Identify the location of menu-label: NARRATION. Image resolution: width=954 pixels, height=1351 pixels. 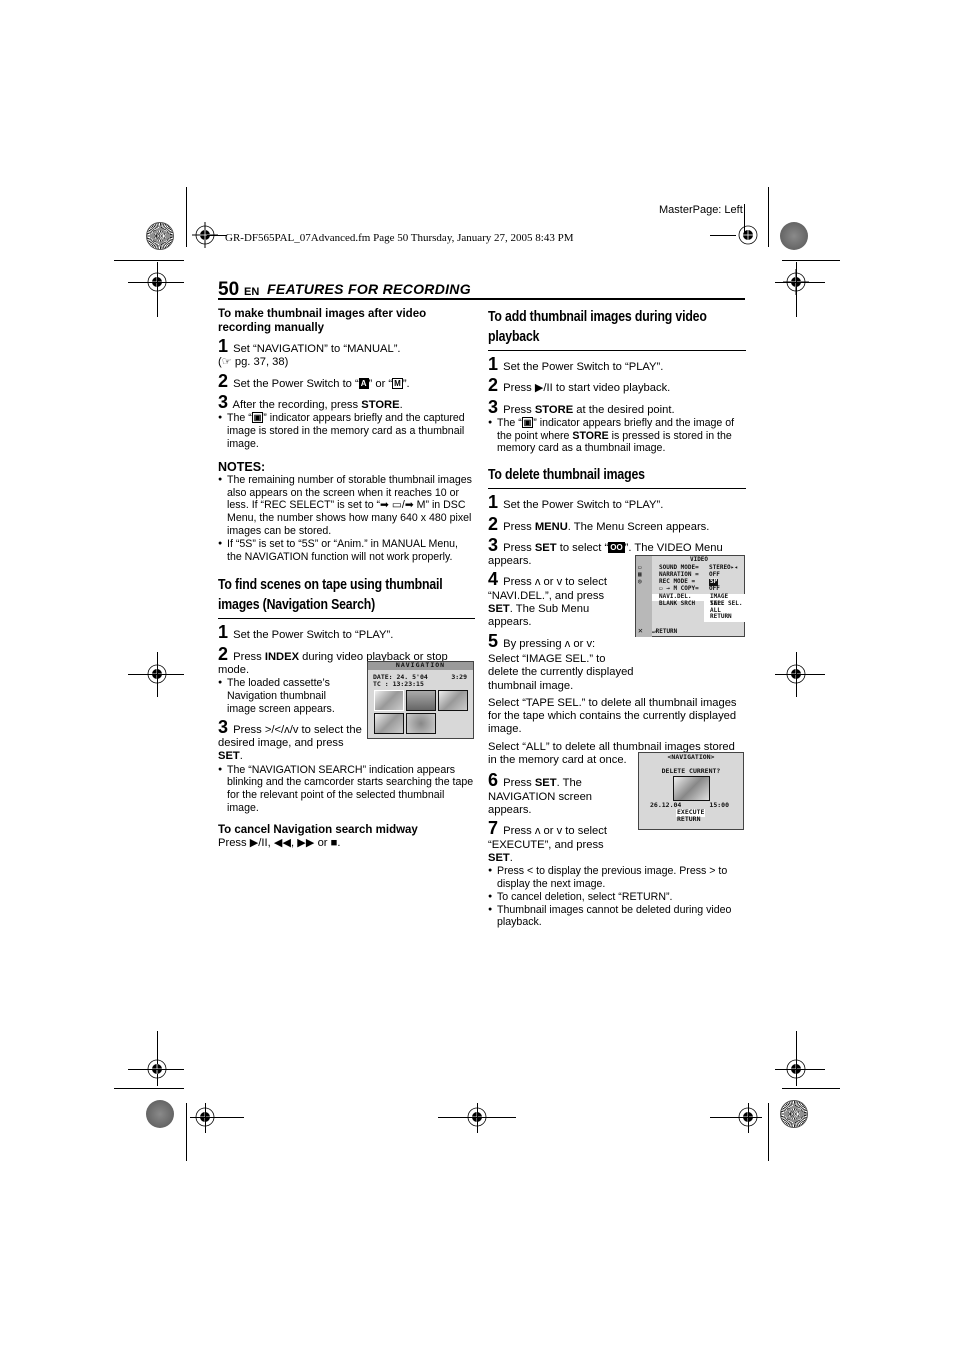
(675, 574).